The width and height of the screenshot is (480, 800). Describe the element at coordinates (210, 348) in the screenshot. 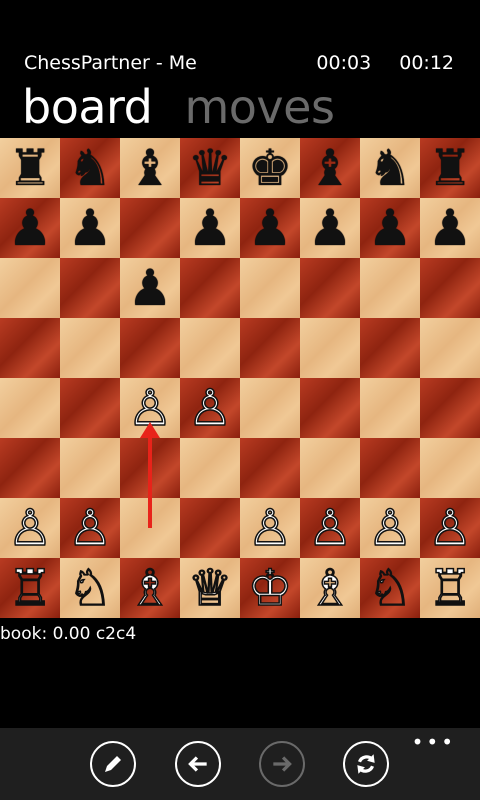

I see `square-d5` at that location.